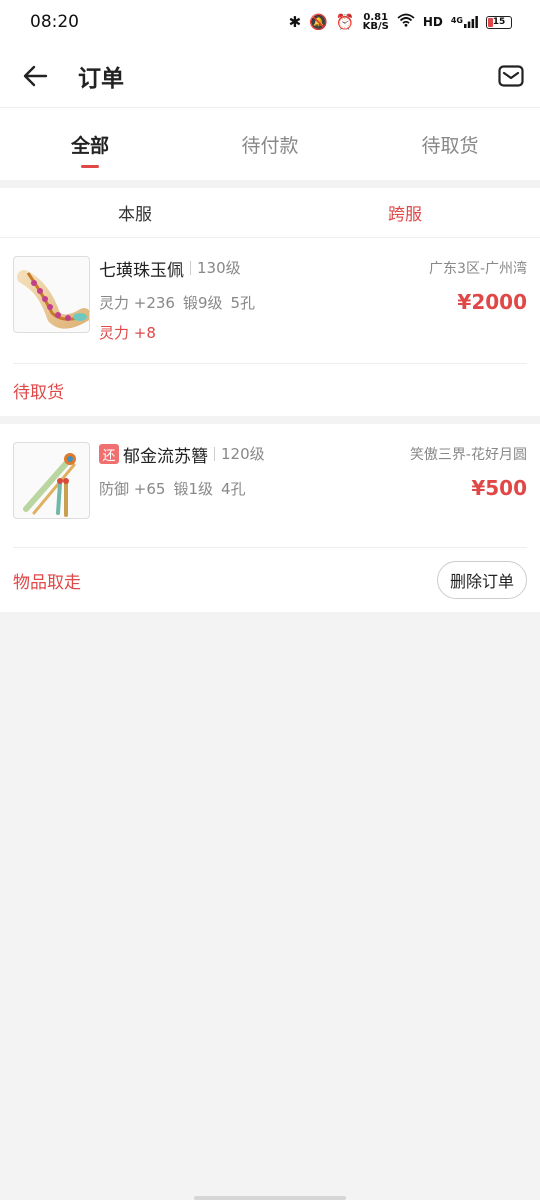 The image size is (540, 1200). I want to click on status-time: 08:20, so click(54, 22).